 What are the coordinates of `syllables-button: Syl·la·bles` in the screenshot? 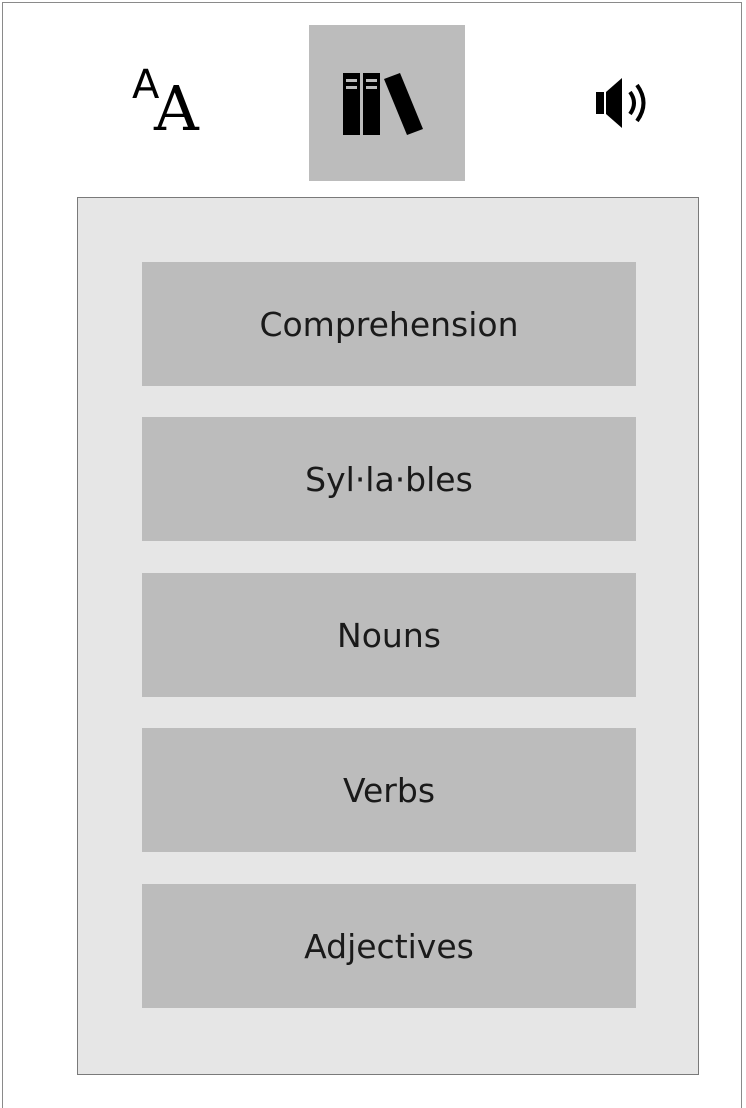 It's located at (389, 479).